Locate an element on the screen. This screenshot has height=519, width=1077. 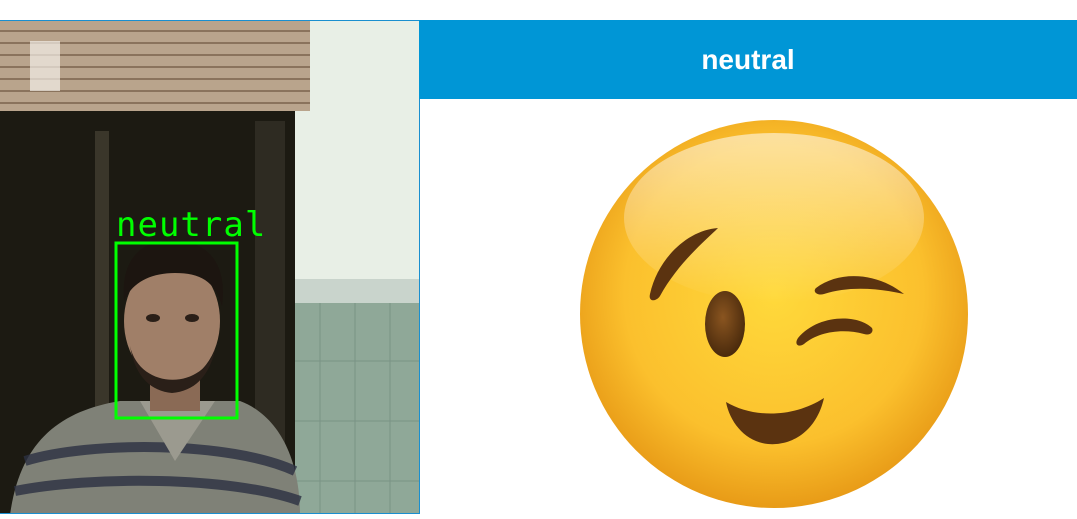
emotion-header: neutral is located at coordinates (748, 59).